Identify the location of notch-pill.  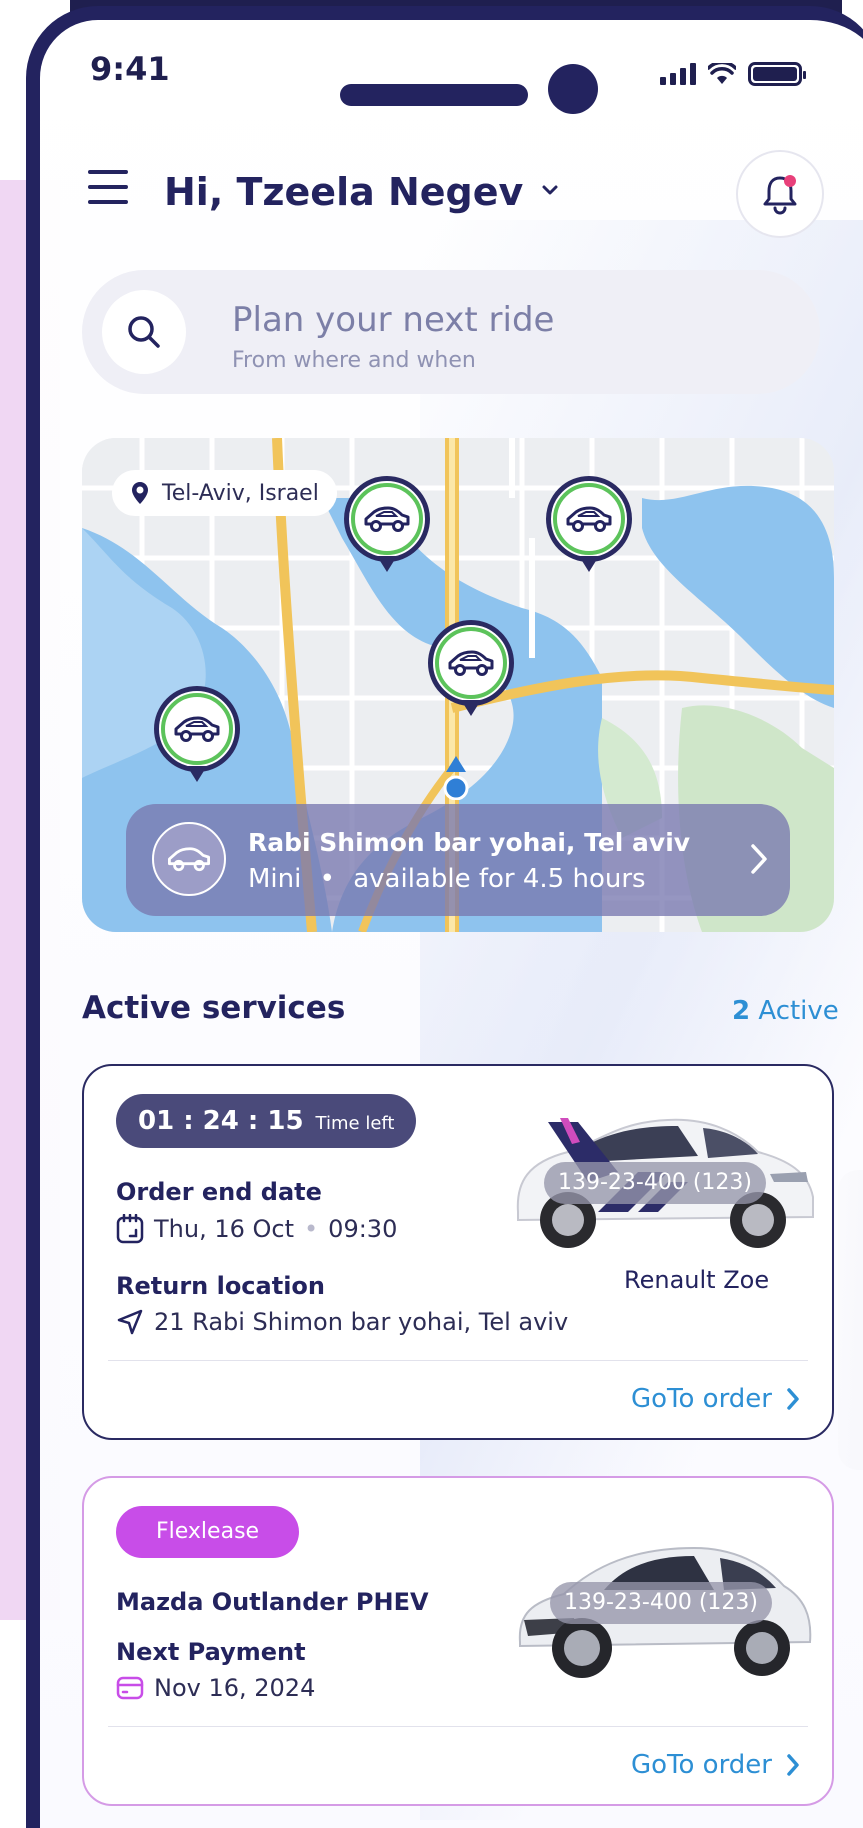
(434, 95).